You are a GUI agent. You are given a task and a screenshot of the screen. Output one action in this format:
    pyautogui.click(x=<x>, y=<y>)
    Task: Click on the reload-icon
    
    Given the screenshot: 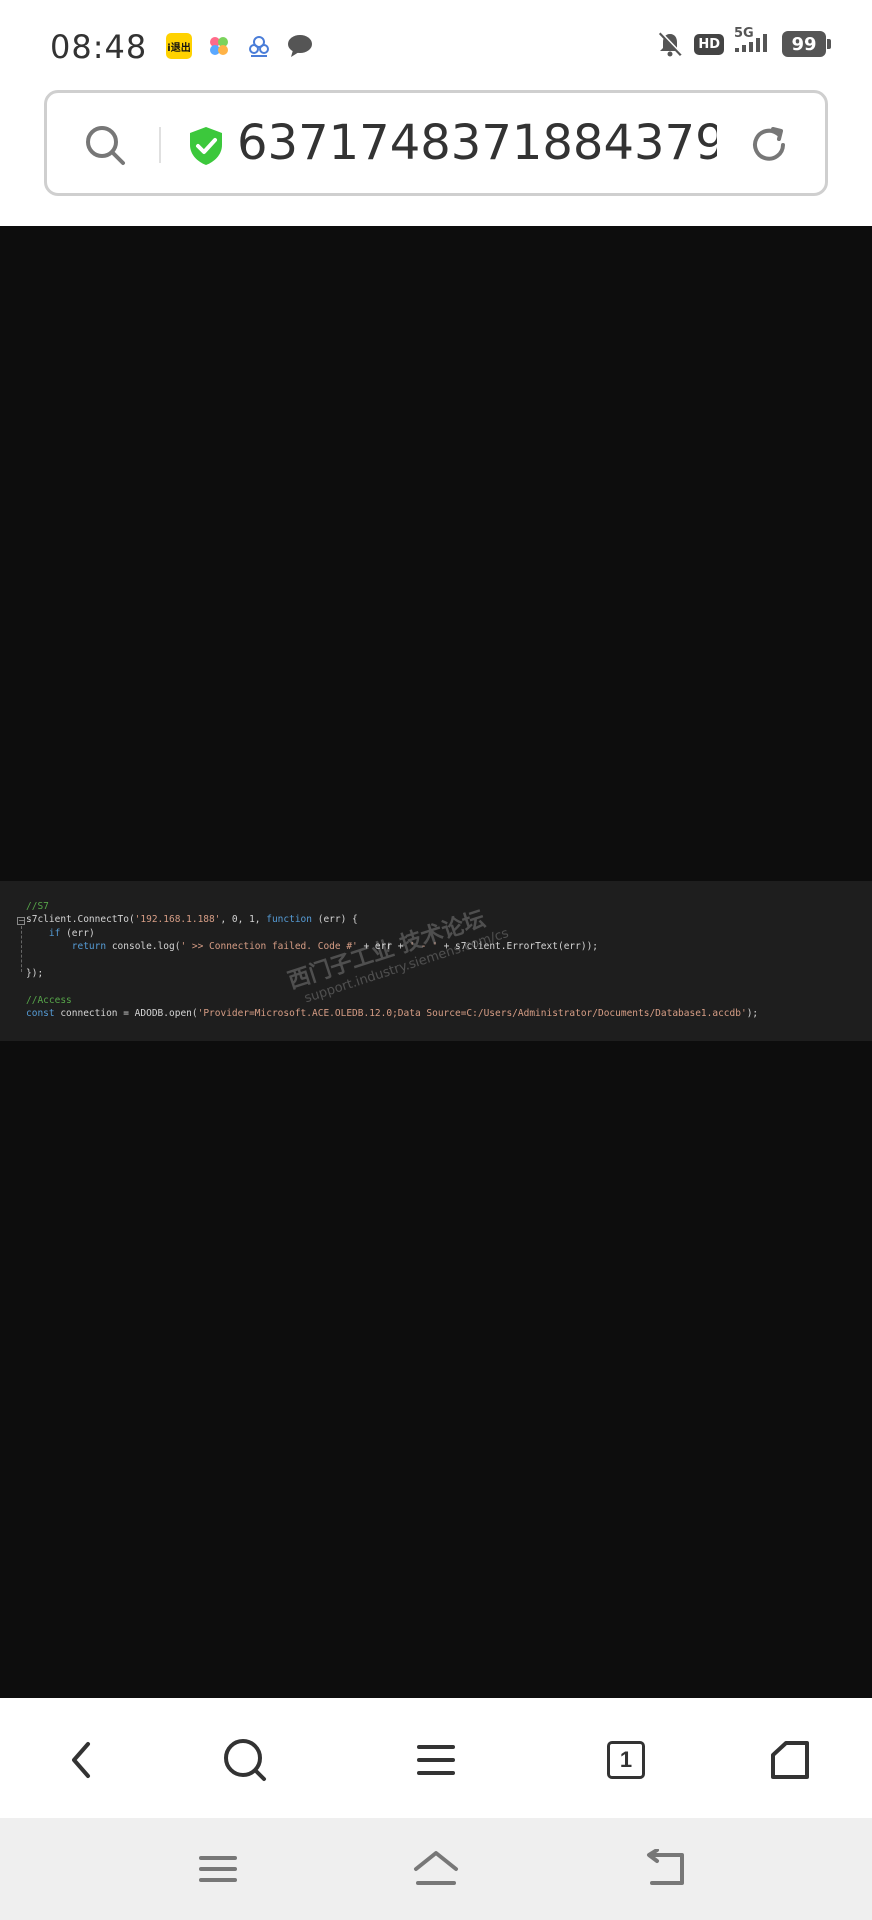 What is the action you would take?
    pyautogui.click(x=769, y=145)
    